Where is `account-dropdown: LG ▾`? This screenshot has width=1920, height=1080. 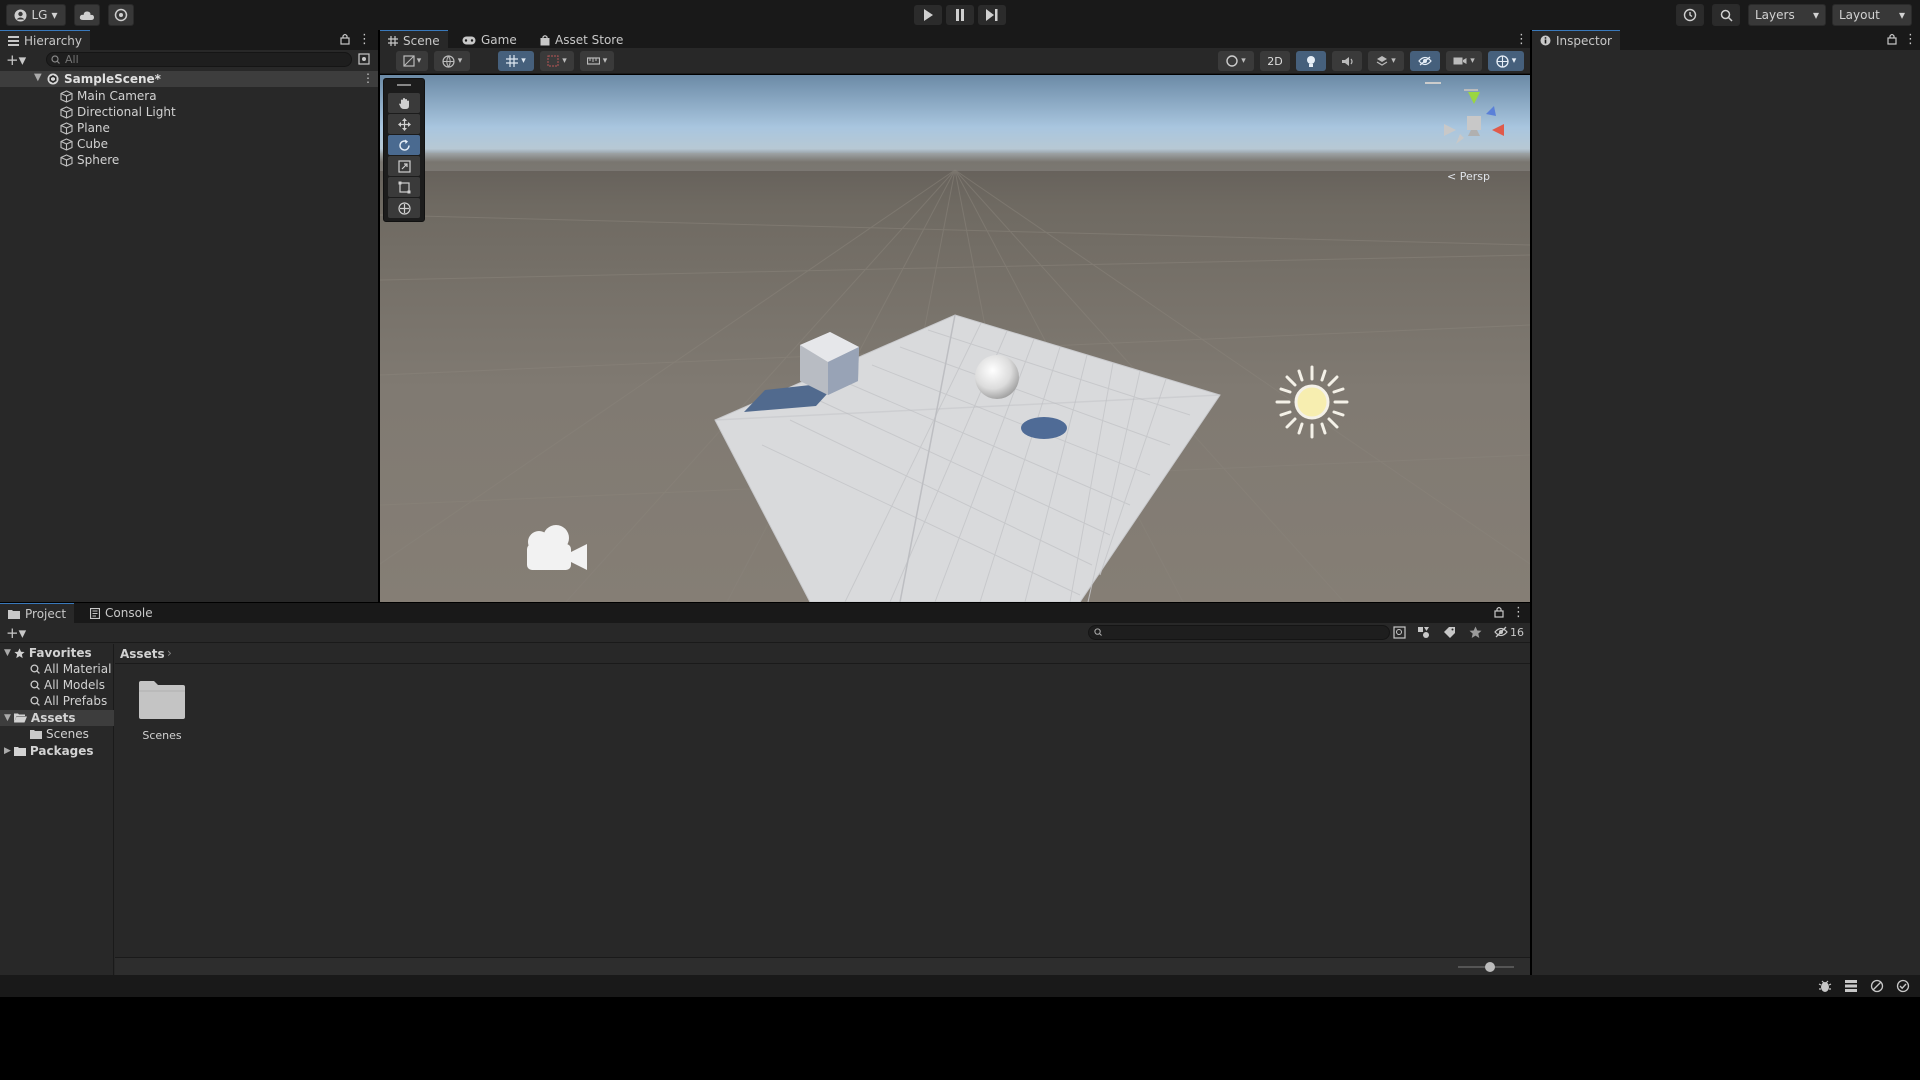 account-dropdown: LG ▾ is located at coordinates (36, 15).